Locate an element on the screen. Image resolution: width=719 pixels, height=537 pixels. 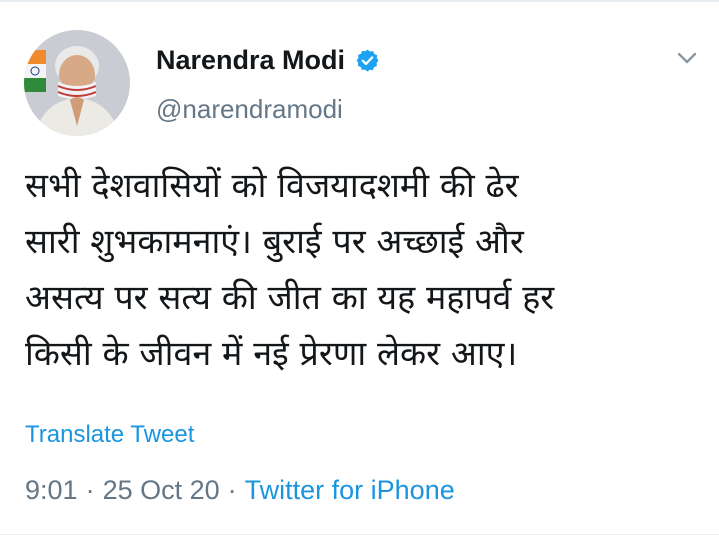
tweet-time: 9:01 is located at coordinates (51, 490).